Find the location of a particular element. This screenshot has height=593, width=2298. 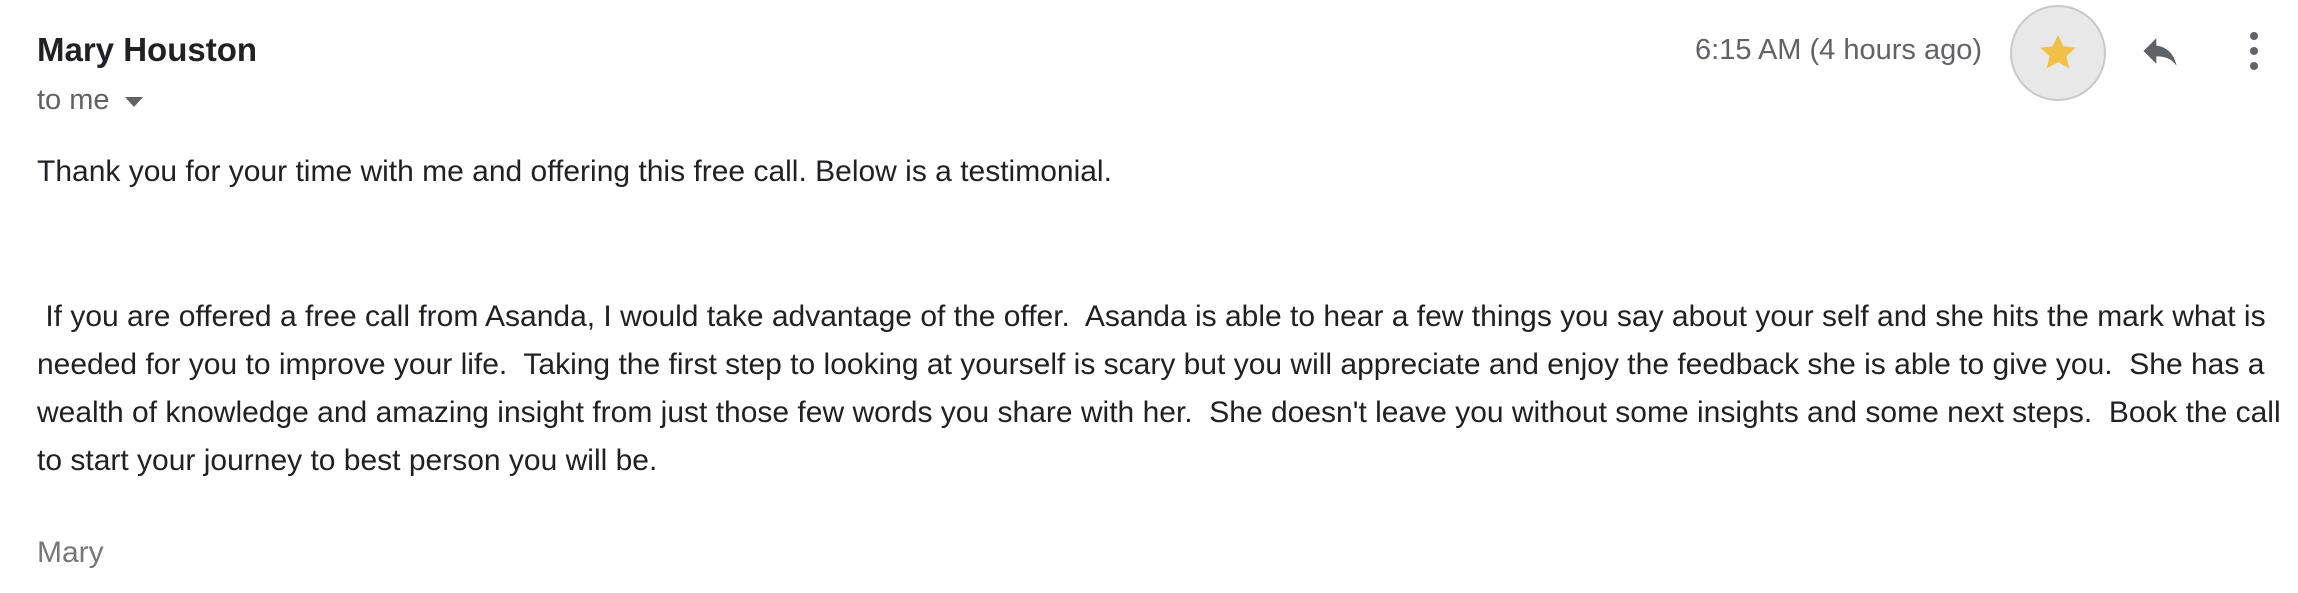

recipient-details-toggle: to me is located at coordinates (90, 100).